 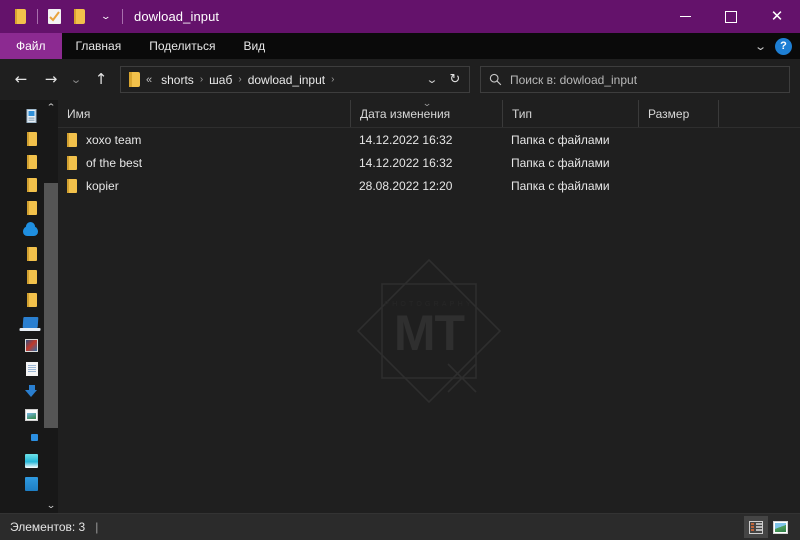 I want to click on navigation-pane-items, so click(x=22, y=306).